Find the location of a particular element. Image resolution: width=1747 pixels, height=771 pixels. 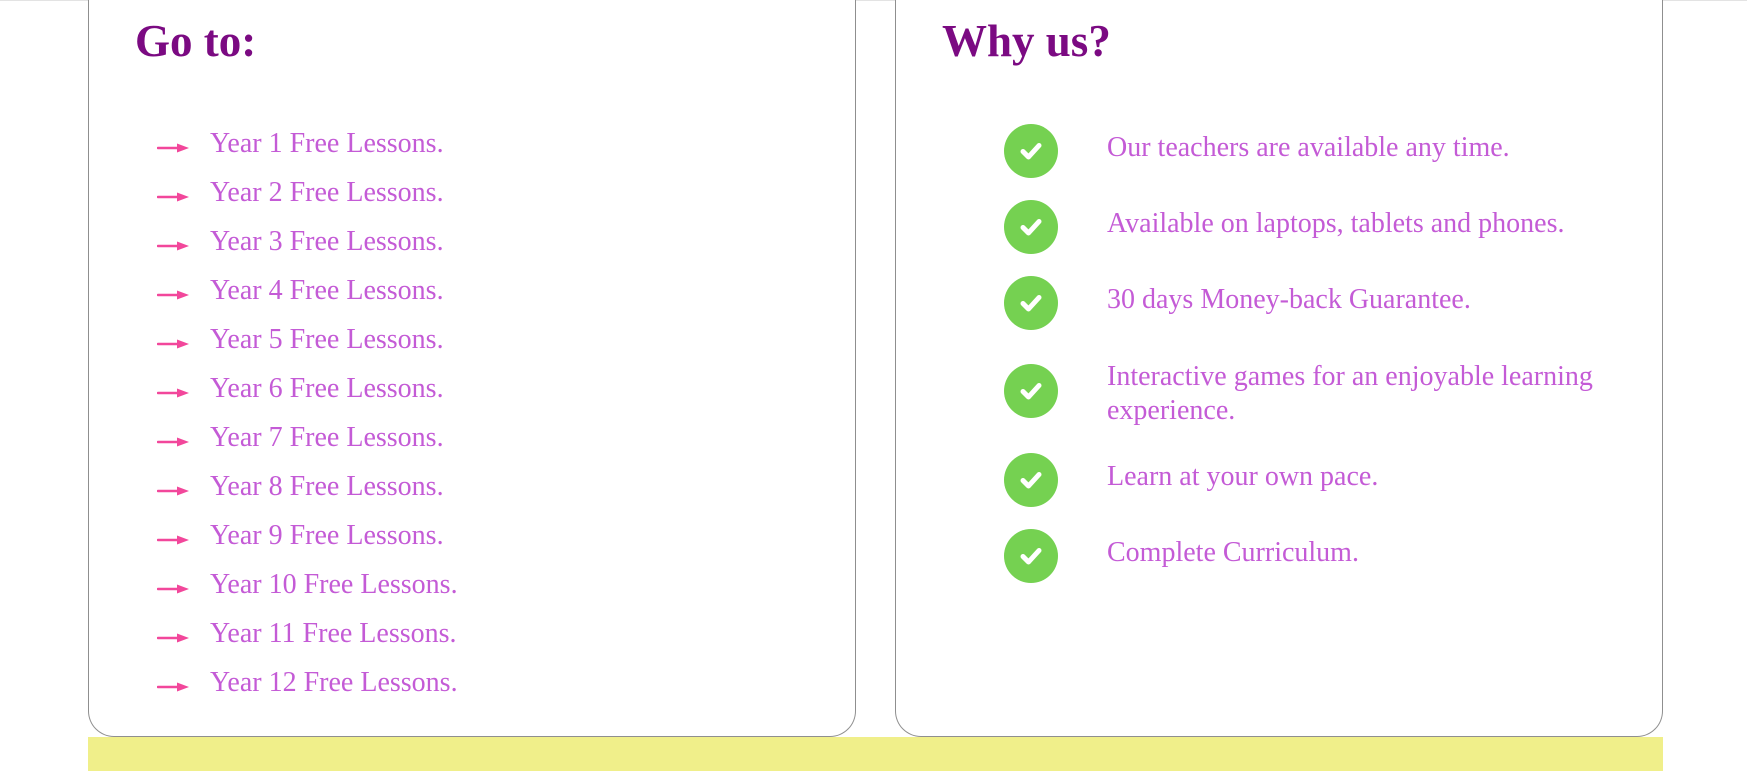

feature-text: 30 days Money-back Guarantee. is located at coordinates (1289, 299).